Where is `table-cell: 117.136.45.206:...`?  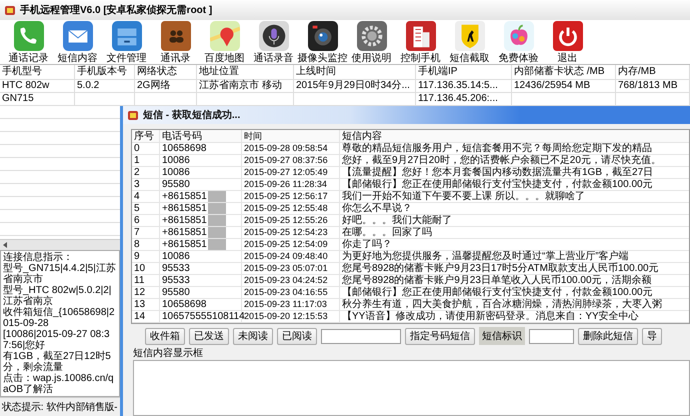
table-cell: 117.136.45.206:... is located at coordinates (464, 99).